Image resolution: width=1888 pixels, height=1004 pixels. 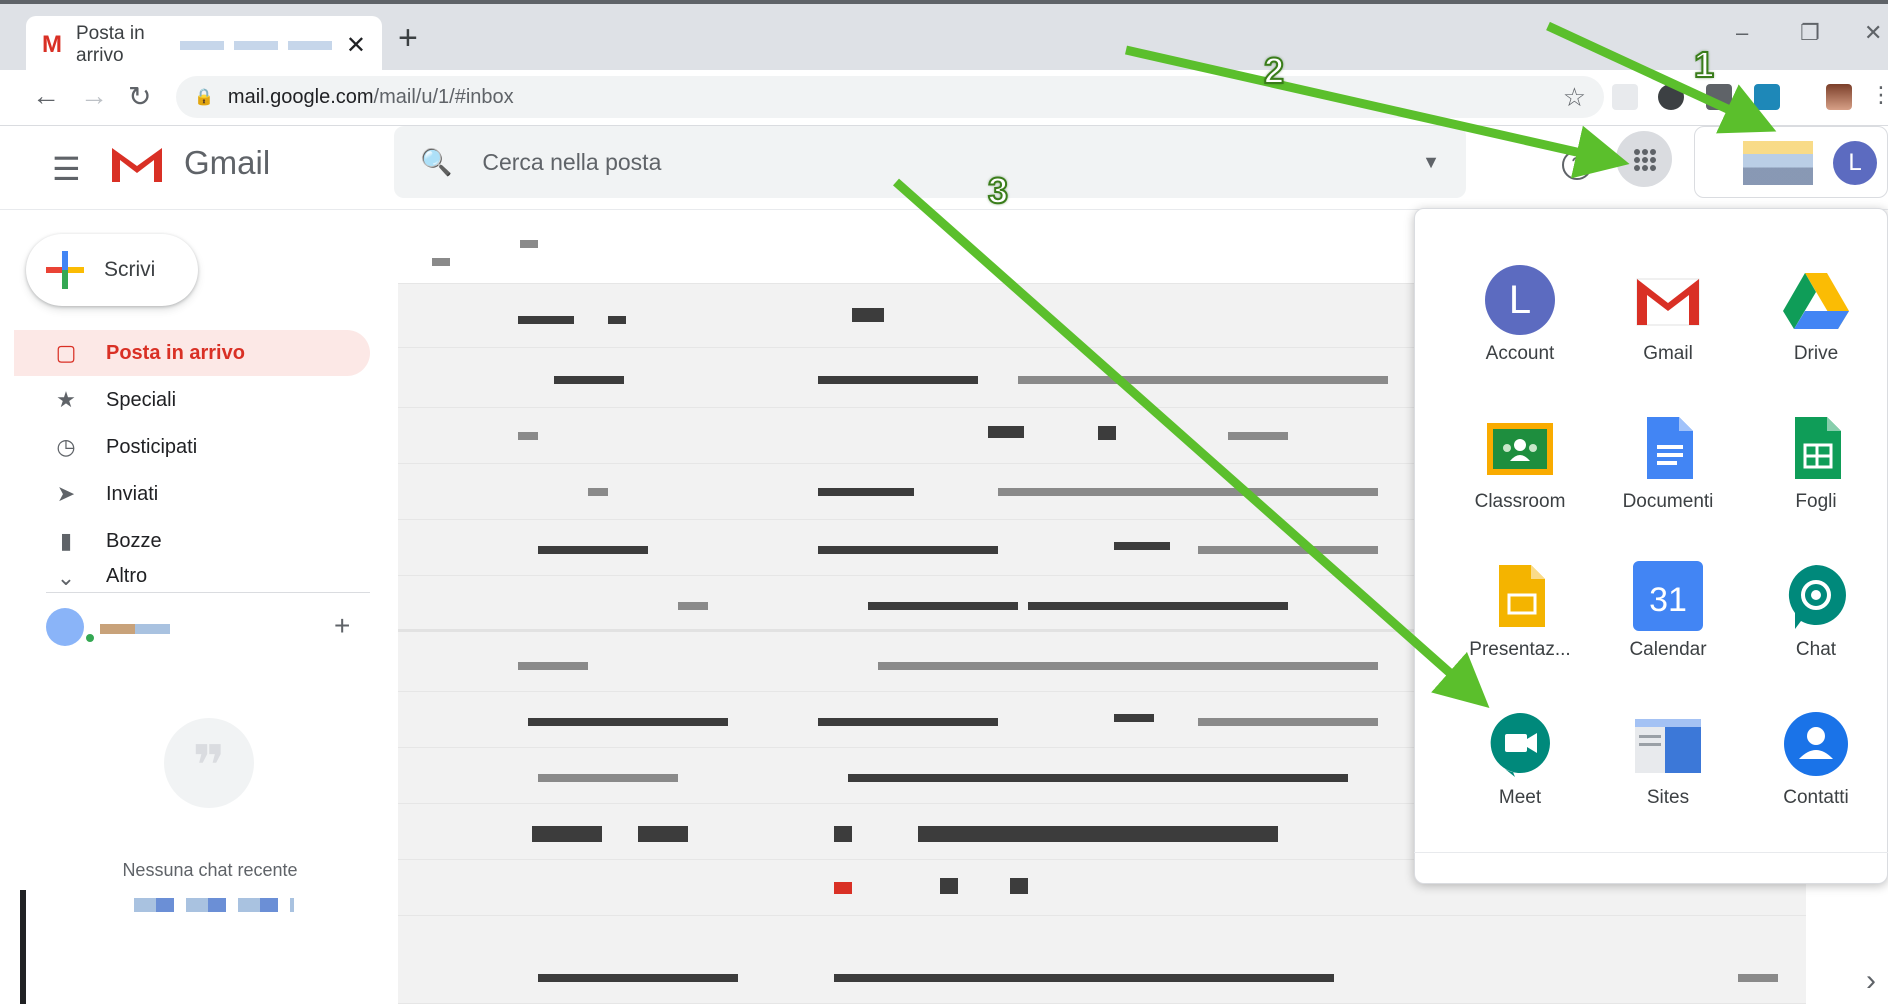 I want to click on step-badge-2: 2, so click(x=1274, y=70).